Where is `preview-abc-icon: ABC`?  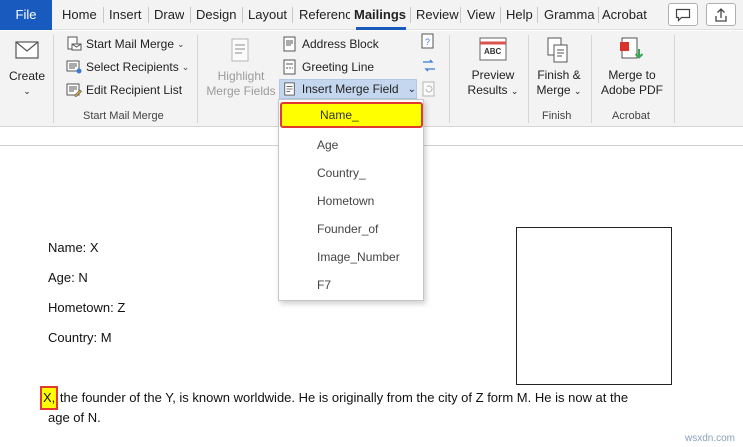 preview-abc-icon: ABC is located at coordinates (493, 49).